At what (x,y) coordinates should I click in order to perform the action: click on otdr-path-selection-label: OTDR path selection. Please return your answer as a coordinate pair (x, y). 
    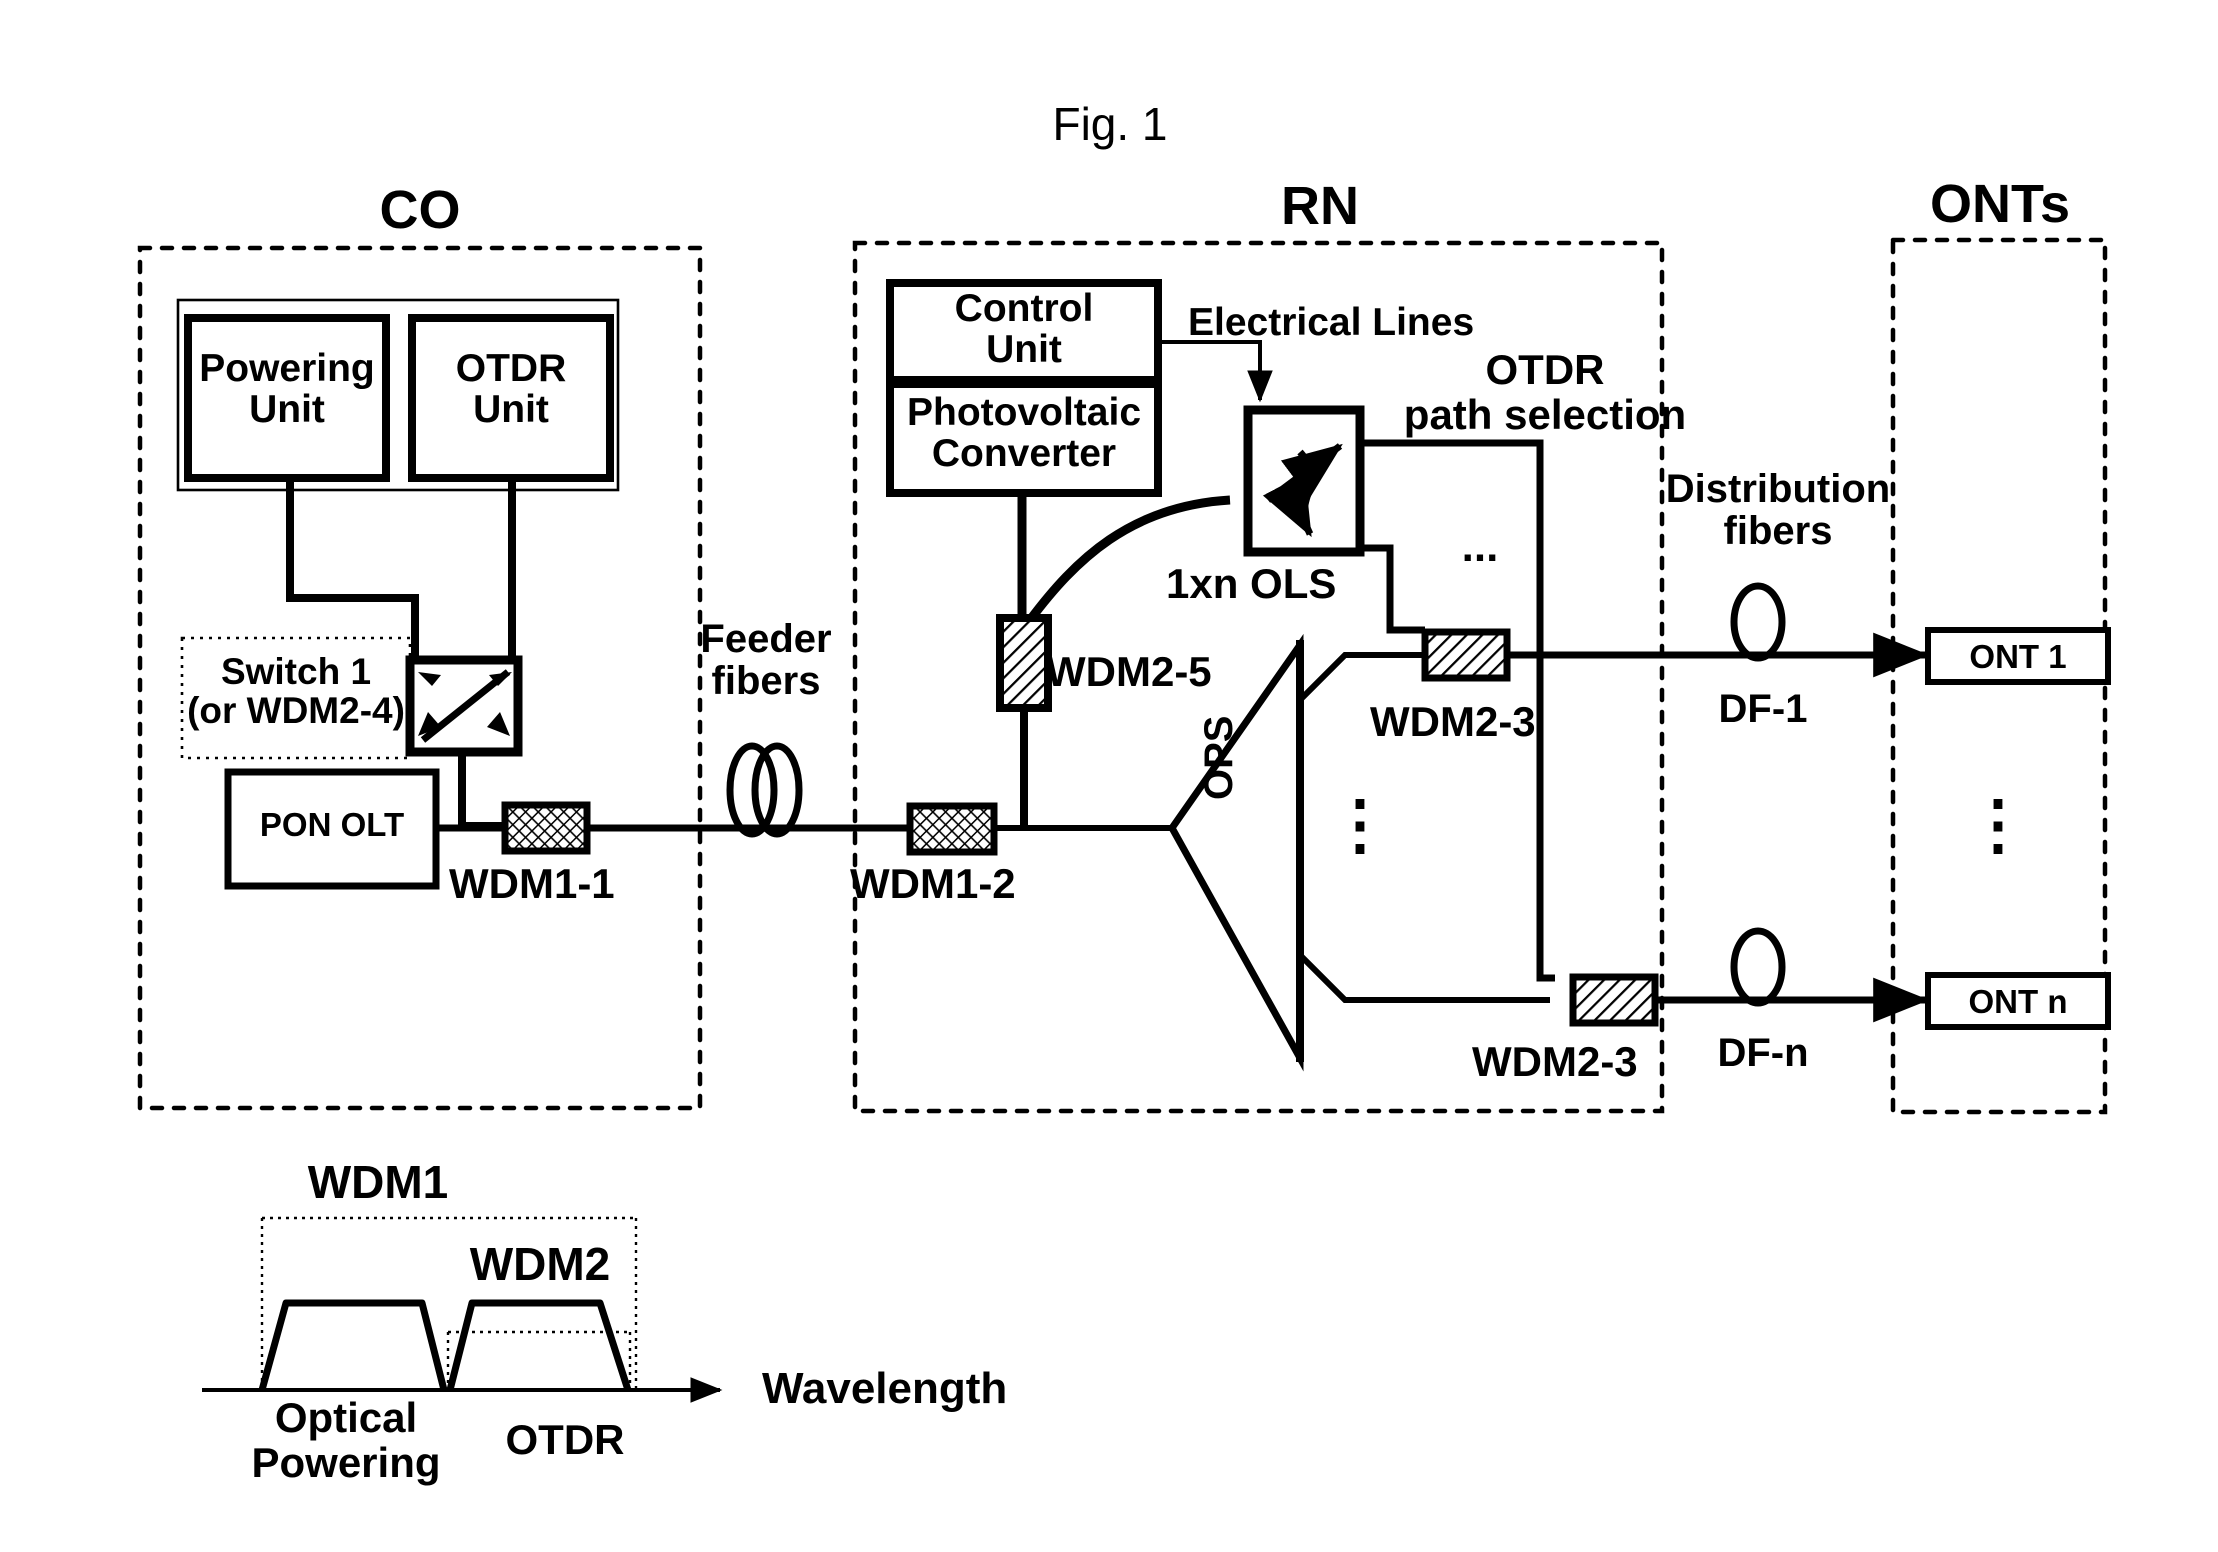
    Looking at the image, I should click on (1545, 392).